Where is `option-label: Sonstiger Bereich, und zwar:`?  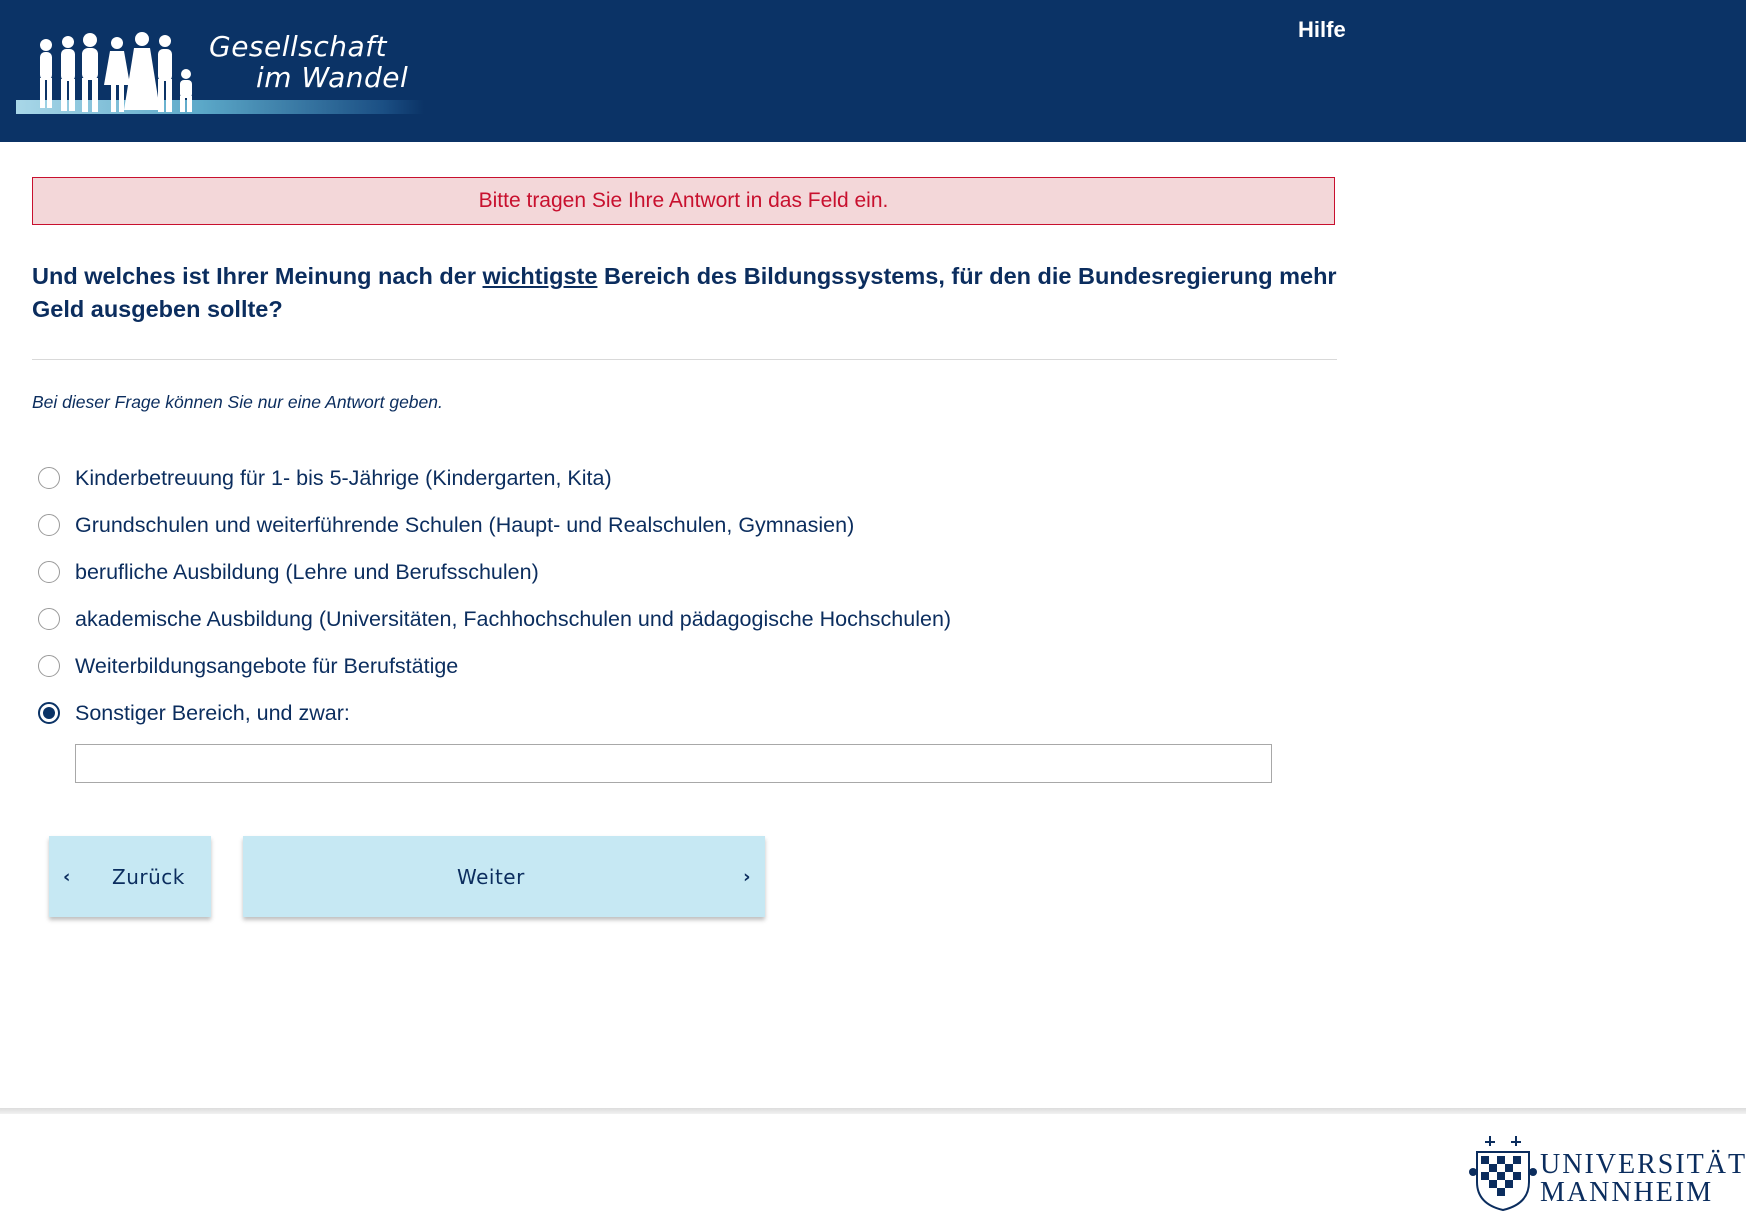 option-label: Sonstiger Bereich, und zwar: is located at coordinates (212, 712).